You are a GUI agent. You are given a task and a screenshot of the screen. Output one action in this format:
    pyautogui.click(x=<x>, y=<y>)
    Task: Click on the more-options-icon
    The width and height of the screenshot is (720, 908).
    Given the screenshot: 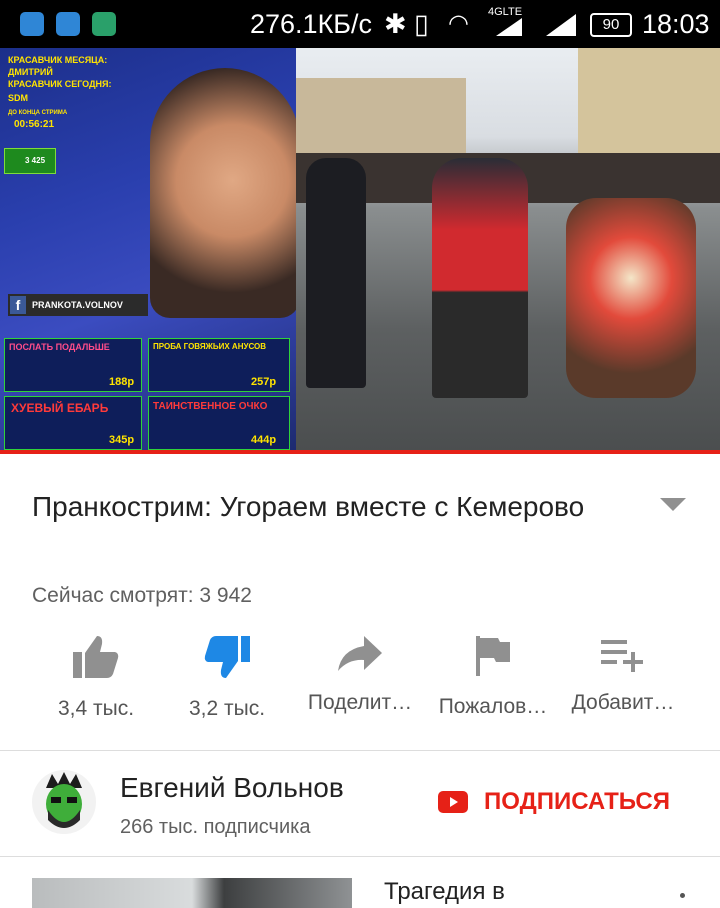 What is the action you would take?
    pyautogui.click(x=682, y=895)
    